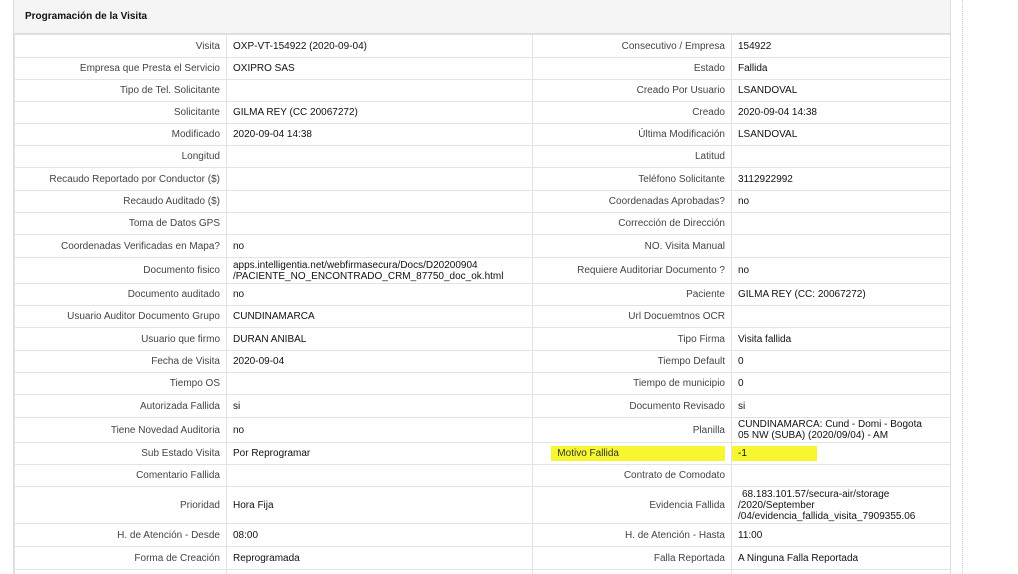 The height and width of the screenshot is (574, 1018). I want to click on field-label: Corrección de Dirección, so click(632, 223).